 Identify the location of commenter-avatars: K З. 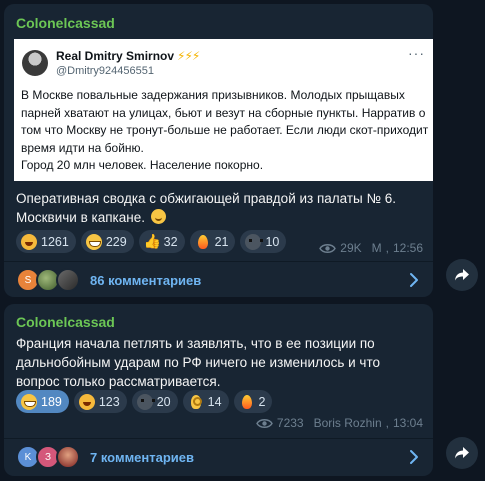
(49, 457).